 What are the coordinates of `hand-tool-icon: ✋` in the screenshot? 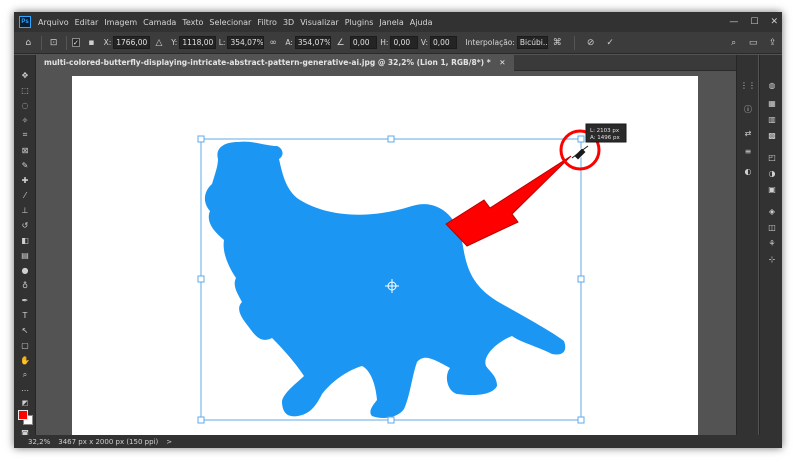 It's located at (25, 360).